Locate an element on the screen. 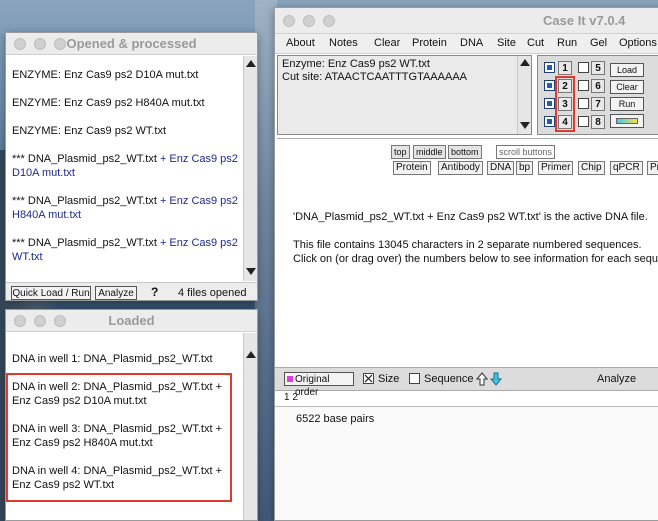 This screenshot has height=521, width=658. quick-load-run-button: Quick Load / Run is located at coordinates (51, 293).